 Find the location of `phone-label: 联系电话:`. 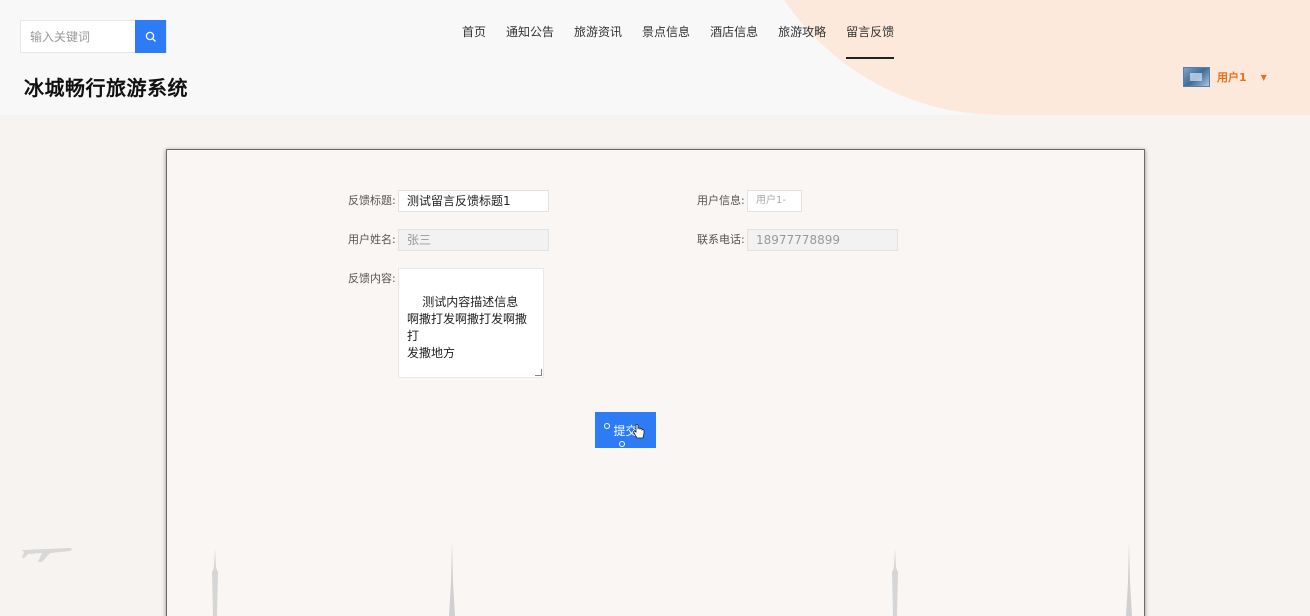

phone-label: 联系电话: is located at coordinates (721, 239).